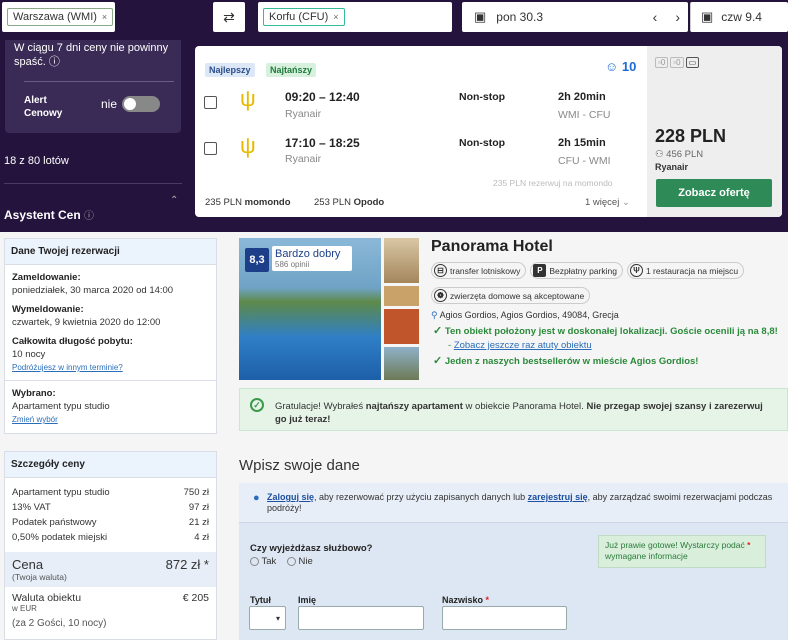 The height and width of the screenshot is (640, 788). Describe the element at coordinates (677, 17) in the screenshot. I see `next-date-button: ›` at that location.